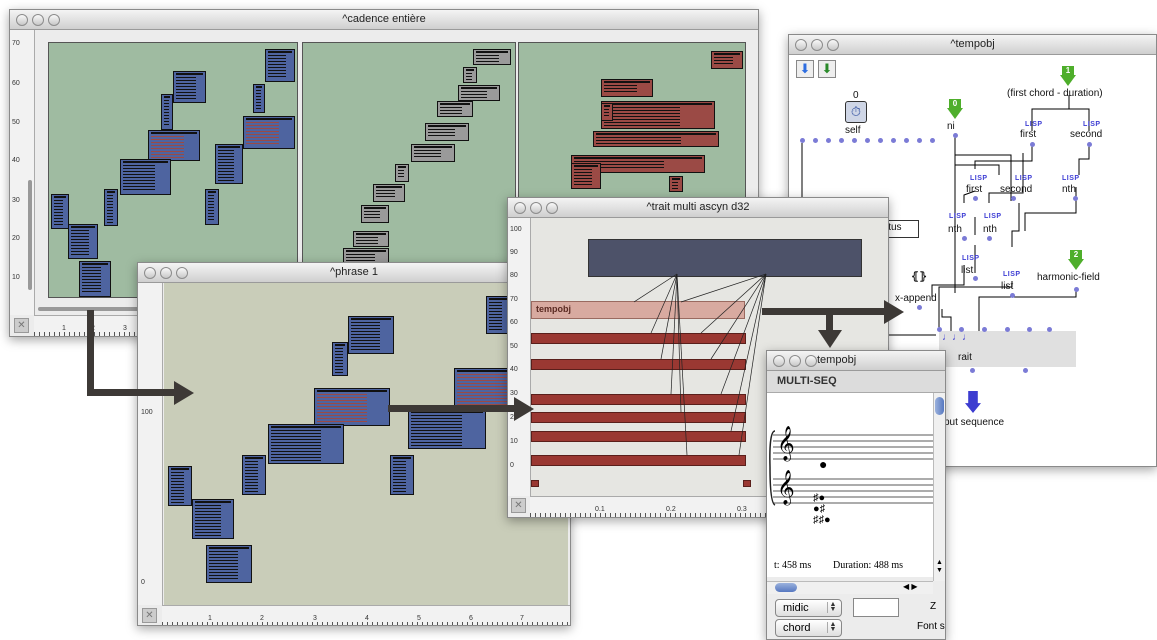 The height and width of the screenshot is (640, 1157). I want to click on horizontal-scrollbar: ◀ ▶, so click(850, 587).